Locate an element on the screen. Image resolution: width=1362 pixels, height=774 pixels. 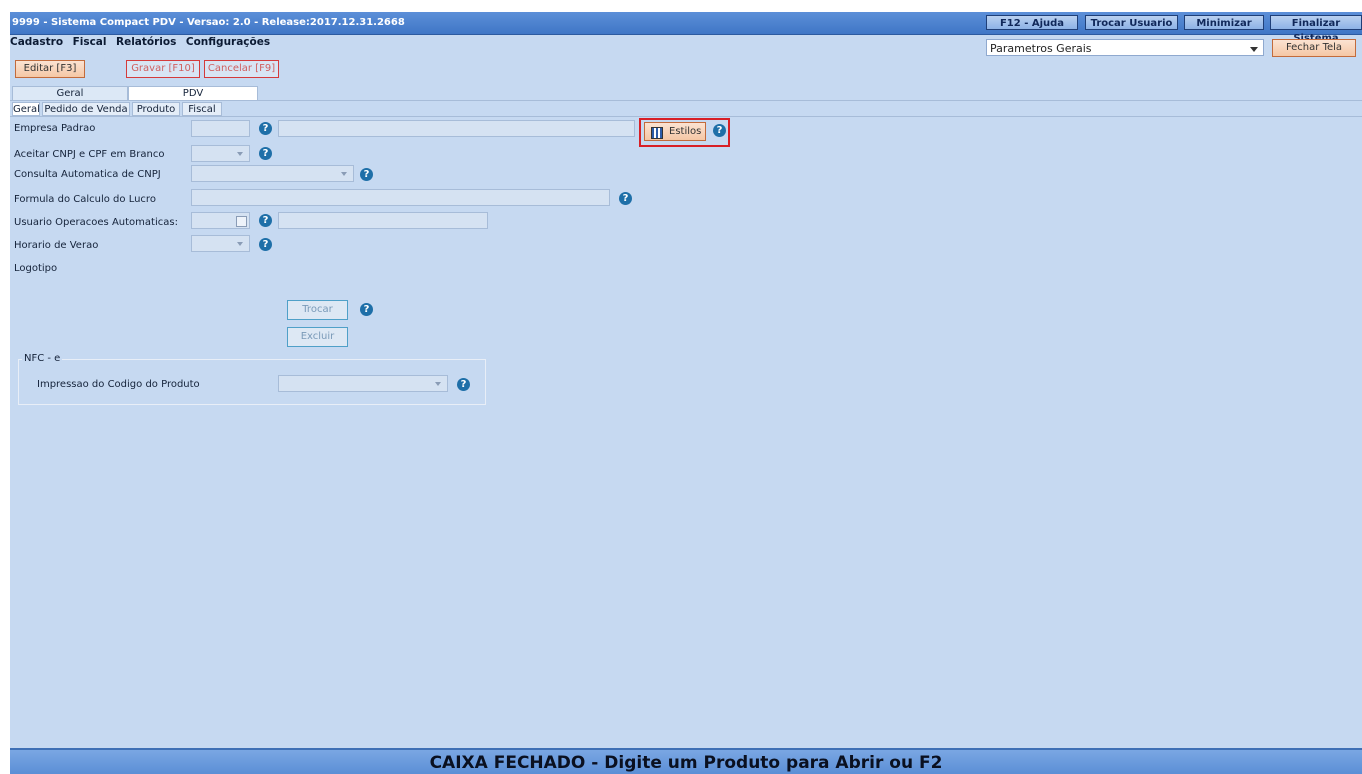
excluir-button: Excluir is located at coordinates (317, 337).